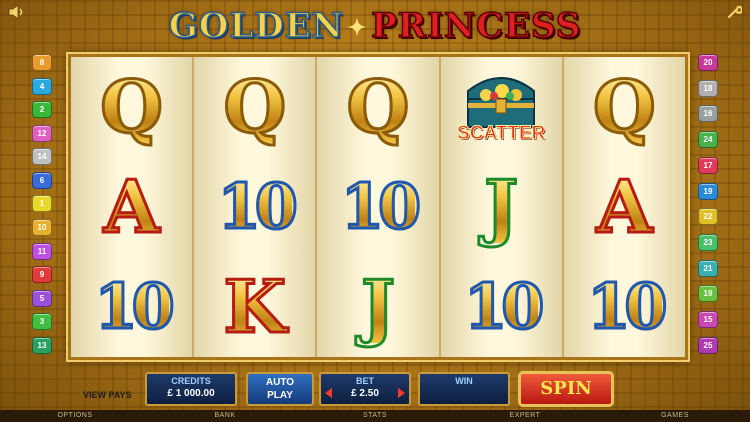  Describe the element at coordinates (708, 345) in the screenshot. I see `payline-indicator-right: 25` at that location.